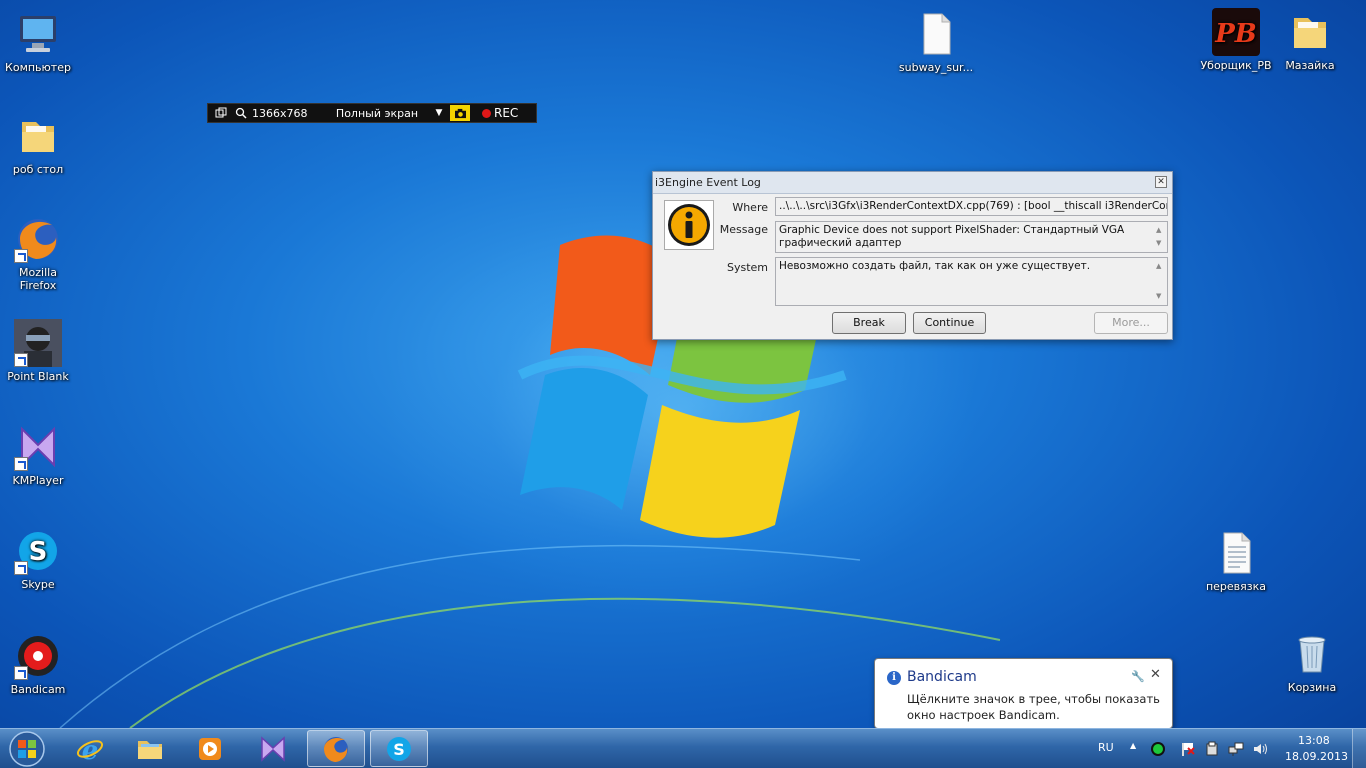 This screenshot has width=1366, height=768. Describe the element at coordinates (38, 253) in the screenshot. I see `desktop-icon-firefox: Mozilla Firefox` at that location.